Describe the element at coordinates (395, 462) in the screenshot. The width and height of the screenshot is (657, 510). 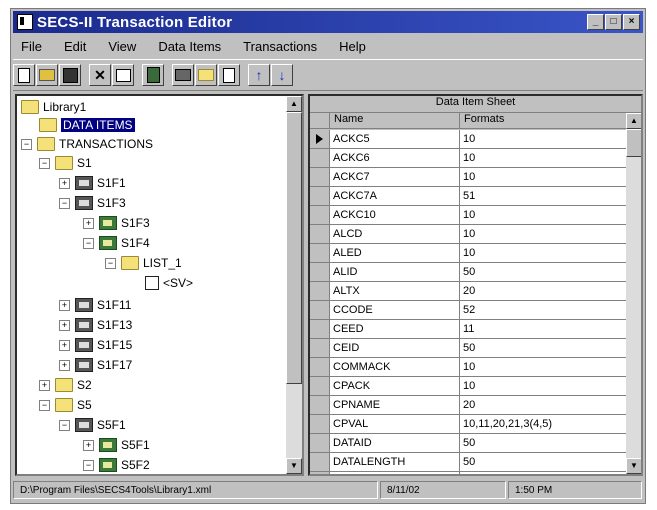
I see `cell-name: DATALENGTH` at that location.